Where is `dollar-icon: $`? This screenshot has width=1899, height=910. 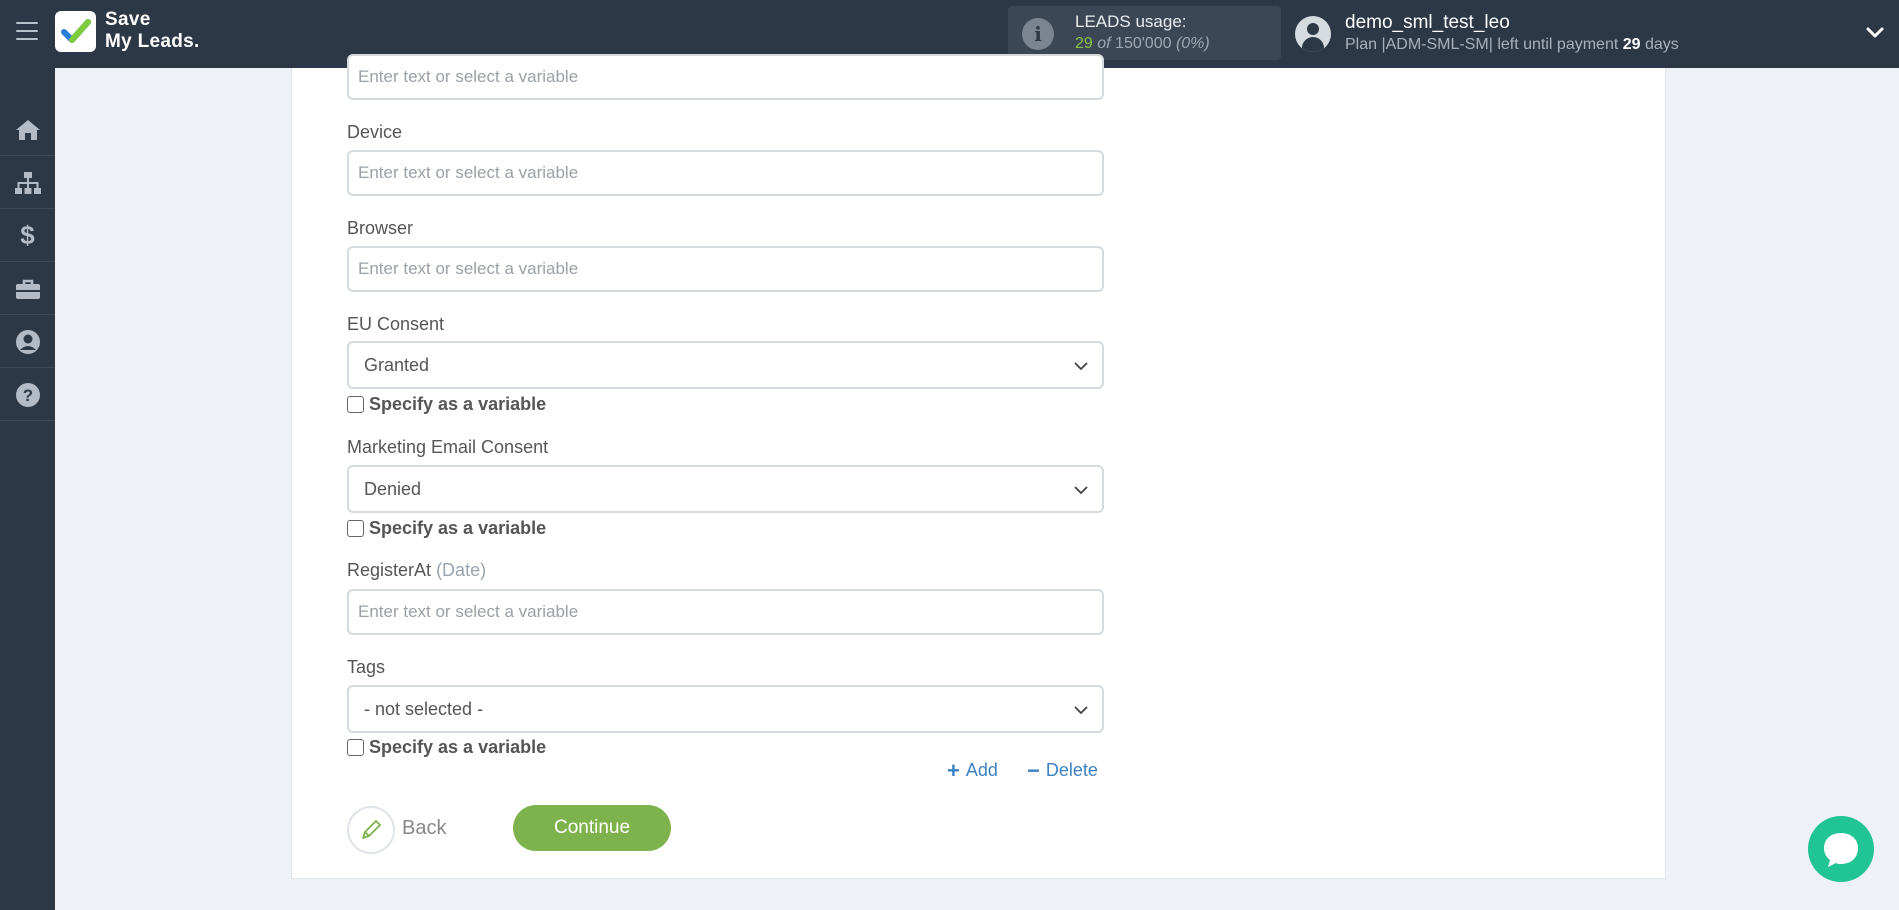
dollar-icon: $ is located at coordinates (27, 235).